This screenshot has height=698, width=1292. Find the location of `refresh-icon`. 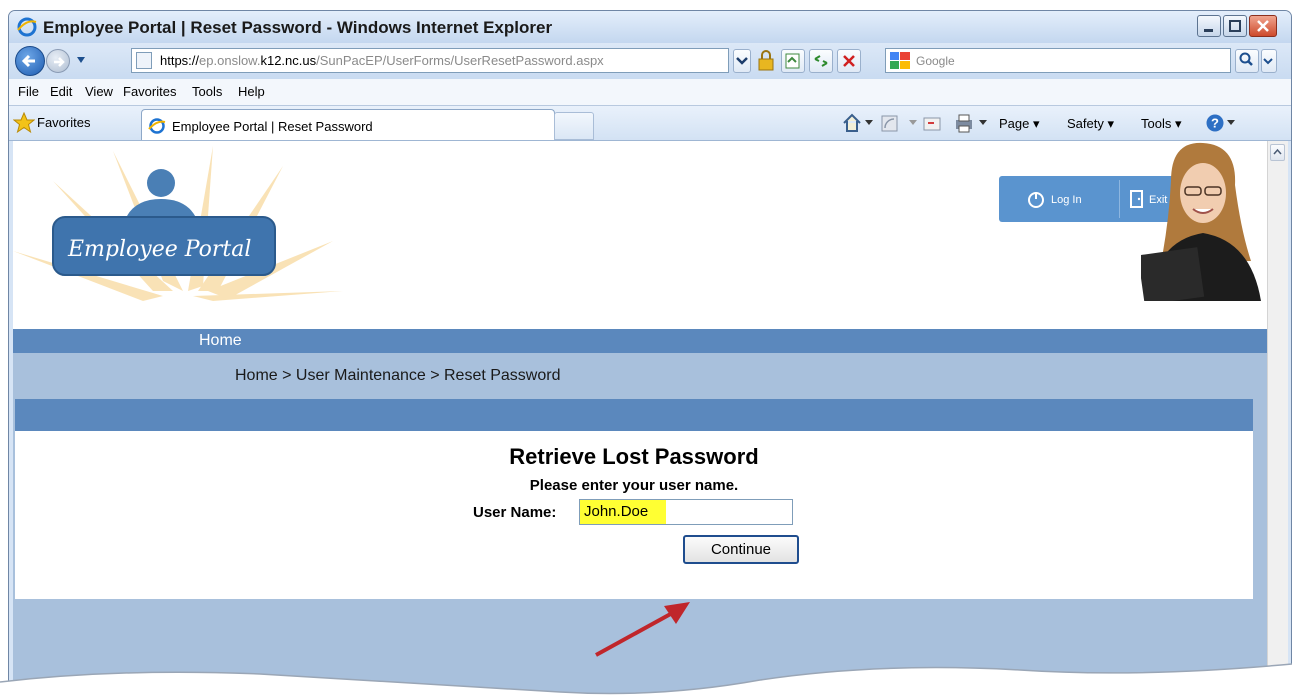

refresh-icon is located at coordinates (821, 61).